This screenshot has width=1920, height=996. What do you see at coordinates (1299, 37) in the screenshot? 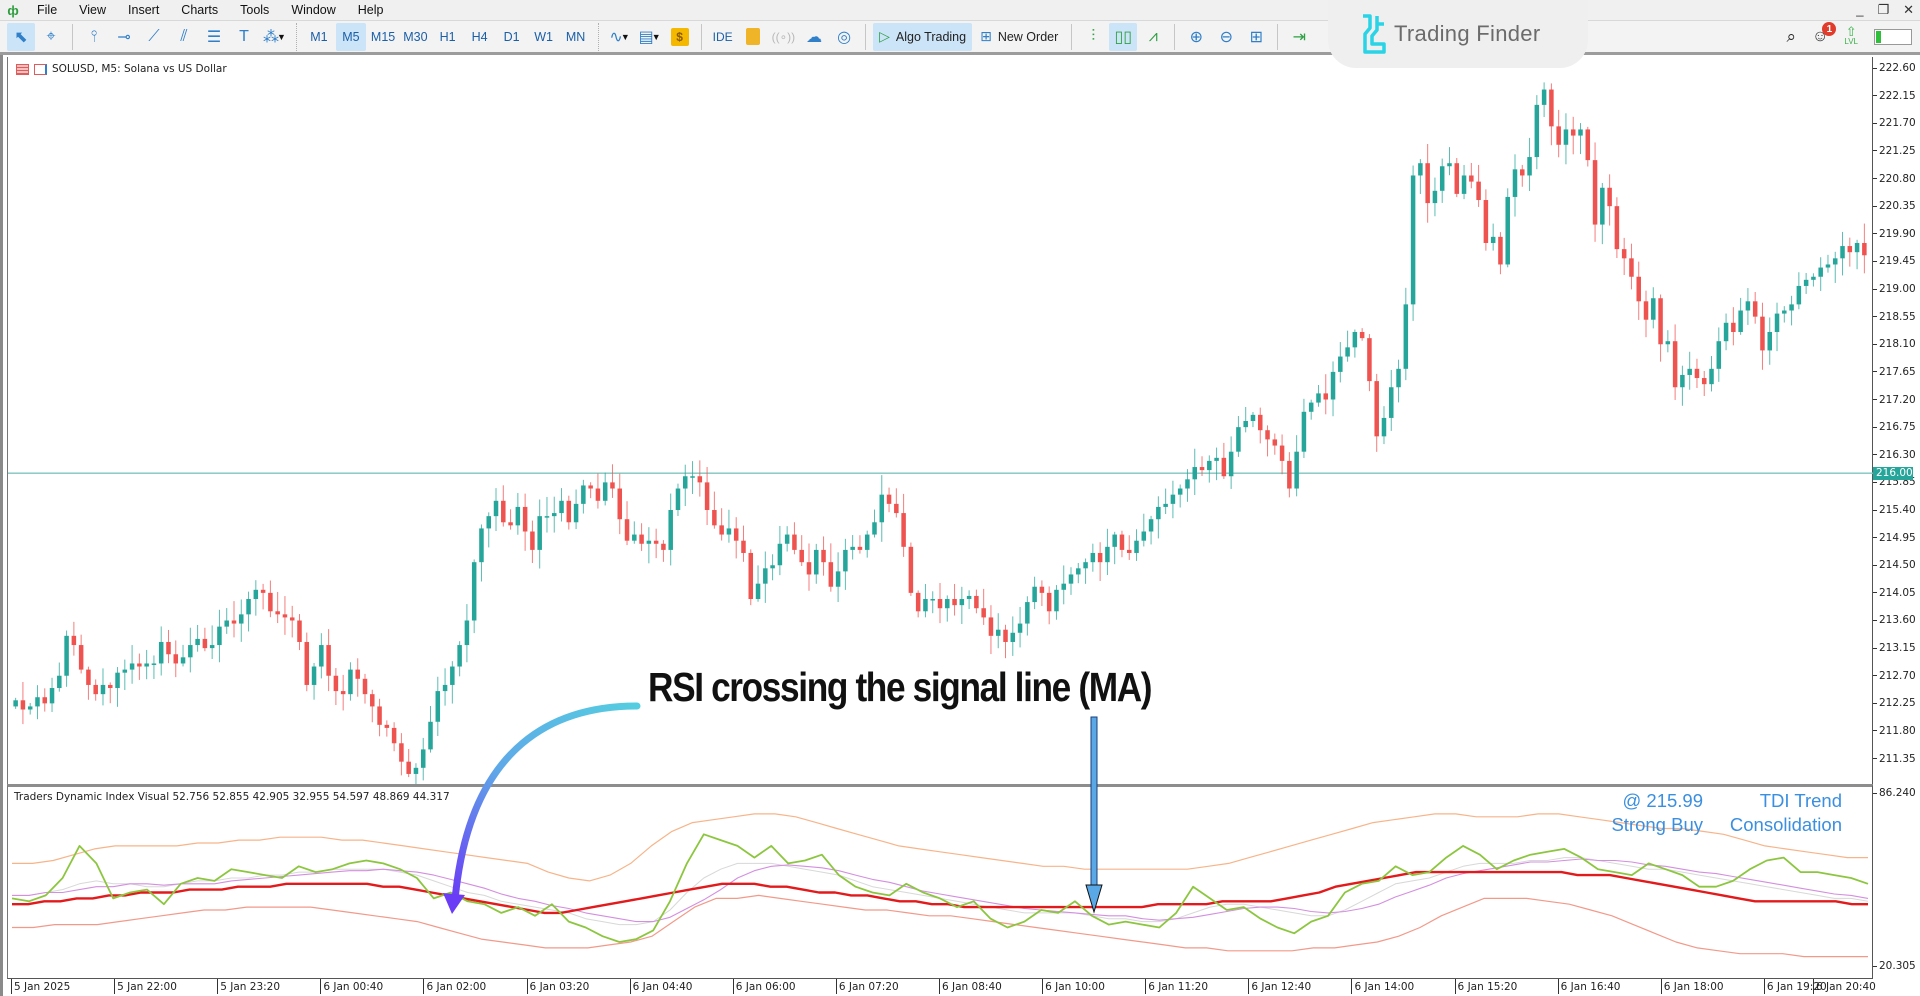
I see `autoscroll-button: ⇥` at bounding box center [1299, 37].